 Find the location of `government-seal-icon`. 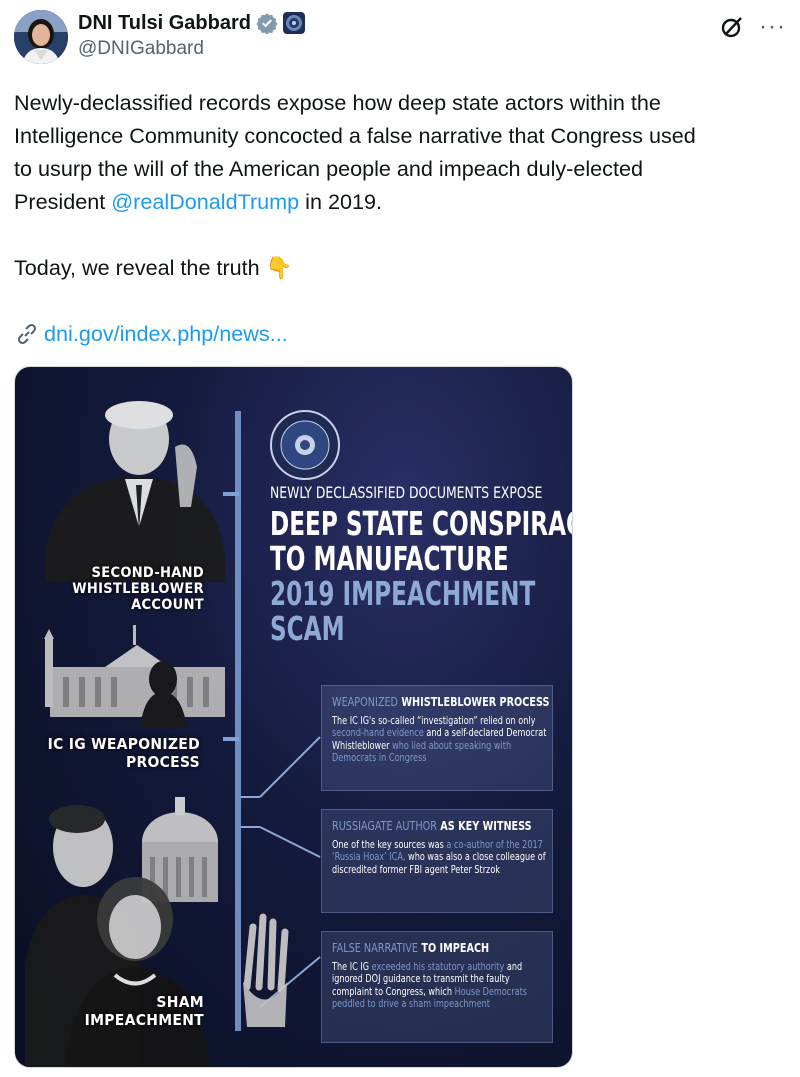

government-seal-icon is located at coordinates (293, 23).